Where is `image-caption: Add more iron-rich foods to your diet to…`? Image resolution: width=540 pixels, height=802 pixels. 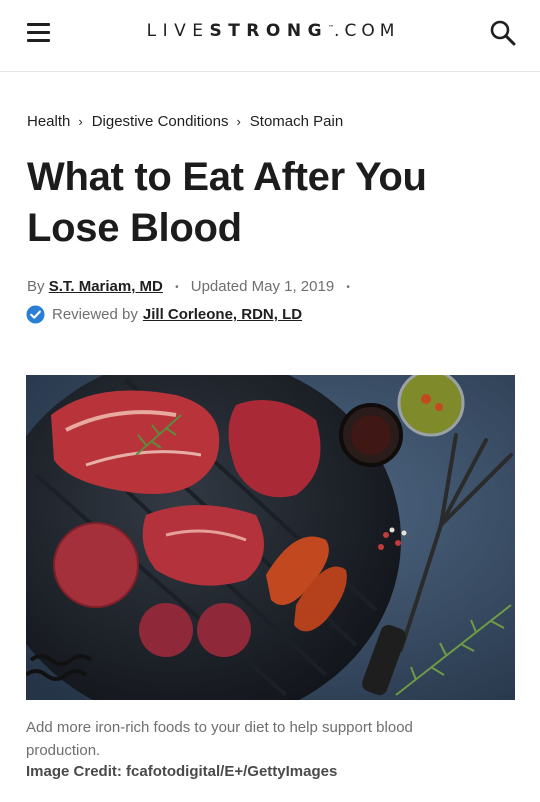 image-caption: Add more iron-rich foods to your diet to… is located at coordinates (219, 739).